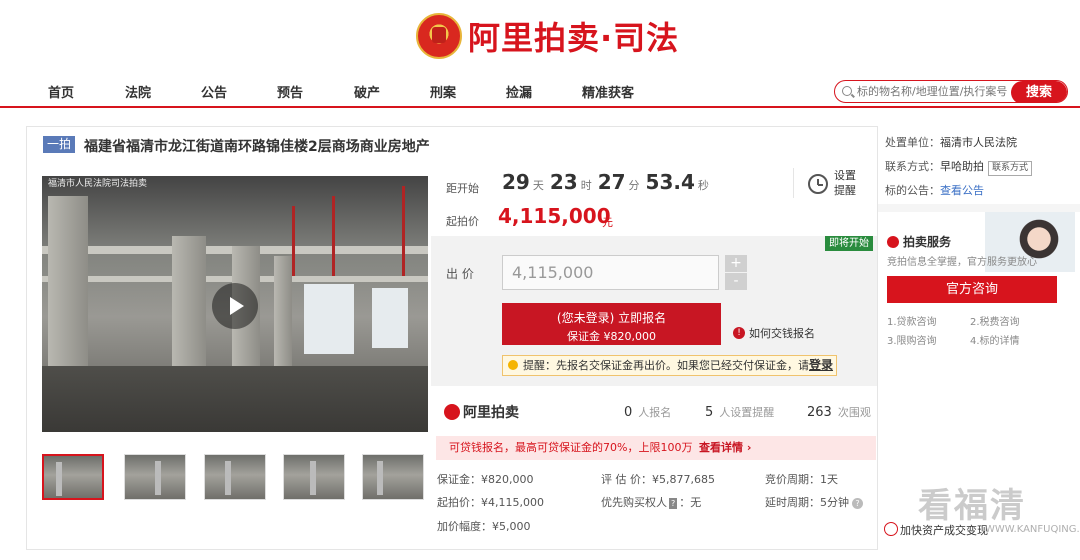  What do you see at coordinates (608, 91) in the screenshot?
I see `nav-item-leads: 精准获客` at bounding box center [608, 91].